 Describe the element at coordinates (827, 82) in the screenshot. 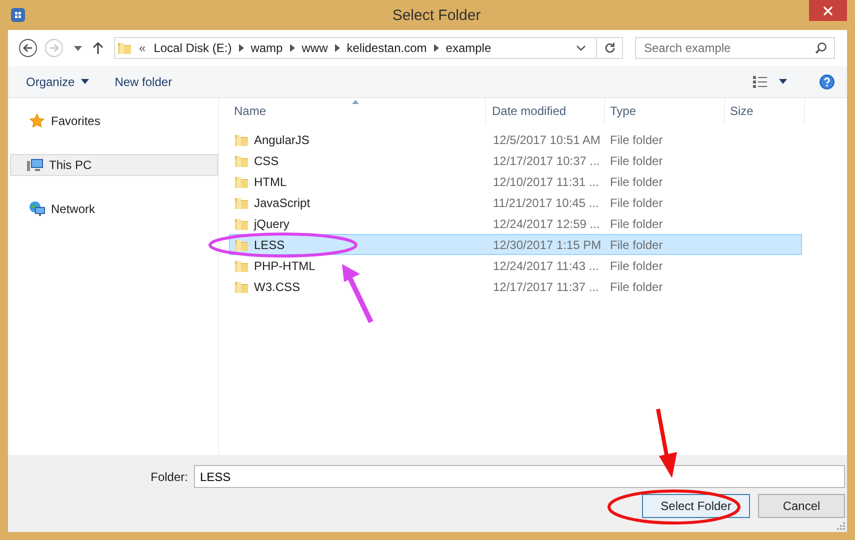

I see `help-icon` at that location.